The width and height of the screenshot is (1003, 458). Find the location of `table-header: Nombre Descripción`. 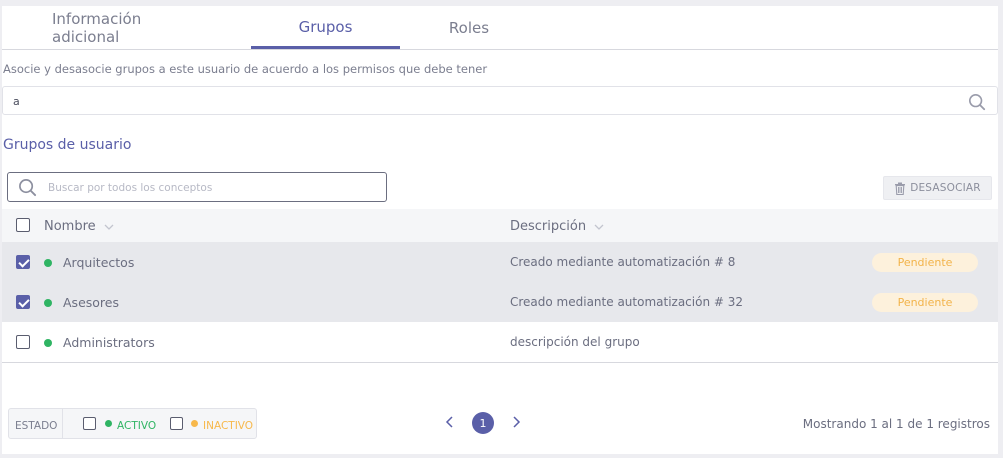

table-header: Nombre Descripción is located at coordinates (500, 225).